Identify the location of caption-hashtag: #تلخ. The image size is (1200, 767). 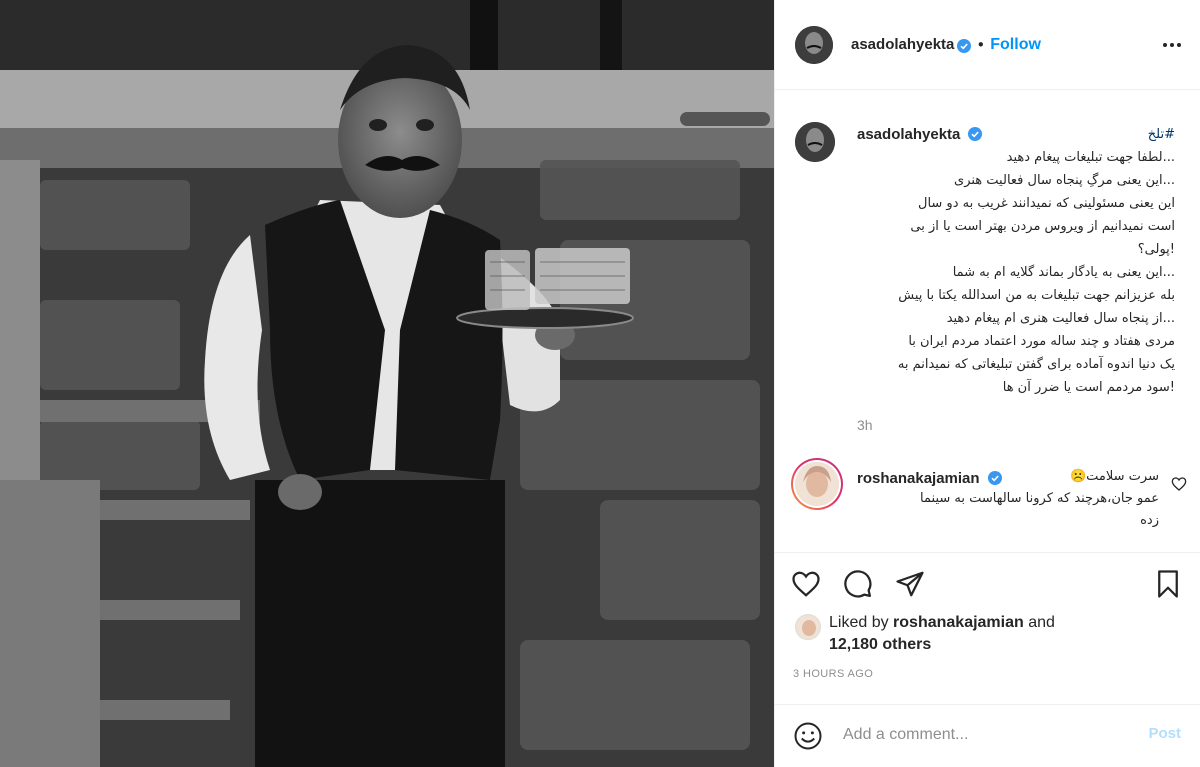
(1161, 134).